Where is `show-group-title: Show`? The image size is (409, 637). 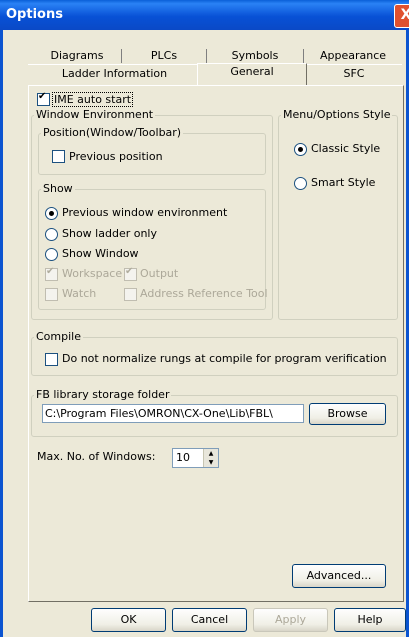 show-group-title: Show is located at coordinates (58, 188).